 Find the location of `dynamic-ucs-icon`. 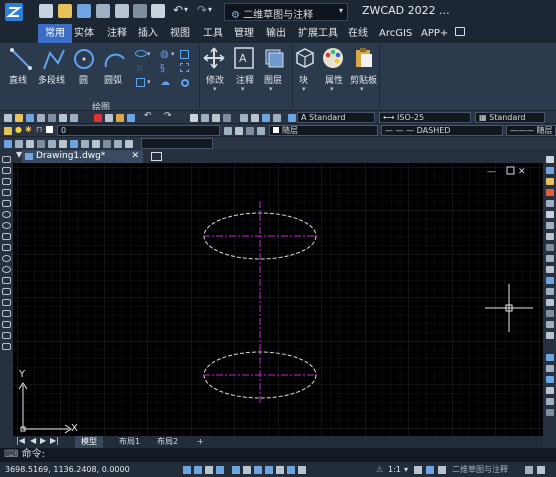

dynamic-ucs-icon is located at coordinates (258, 470).